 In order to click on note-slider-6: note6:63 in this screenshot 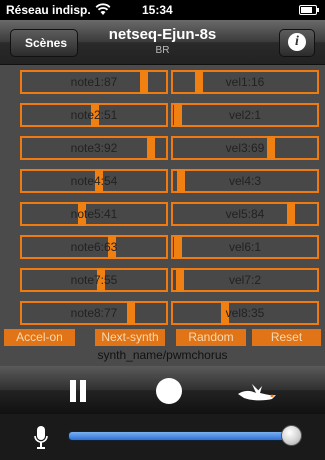, I will do `click(94, 247)`.